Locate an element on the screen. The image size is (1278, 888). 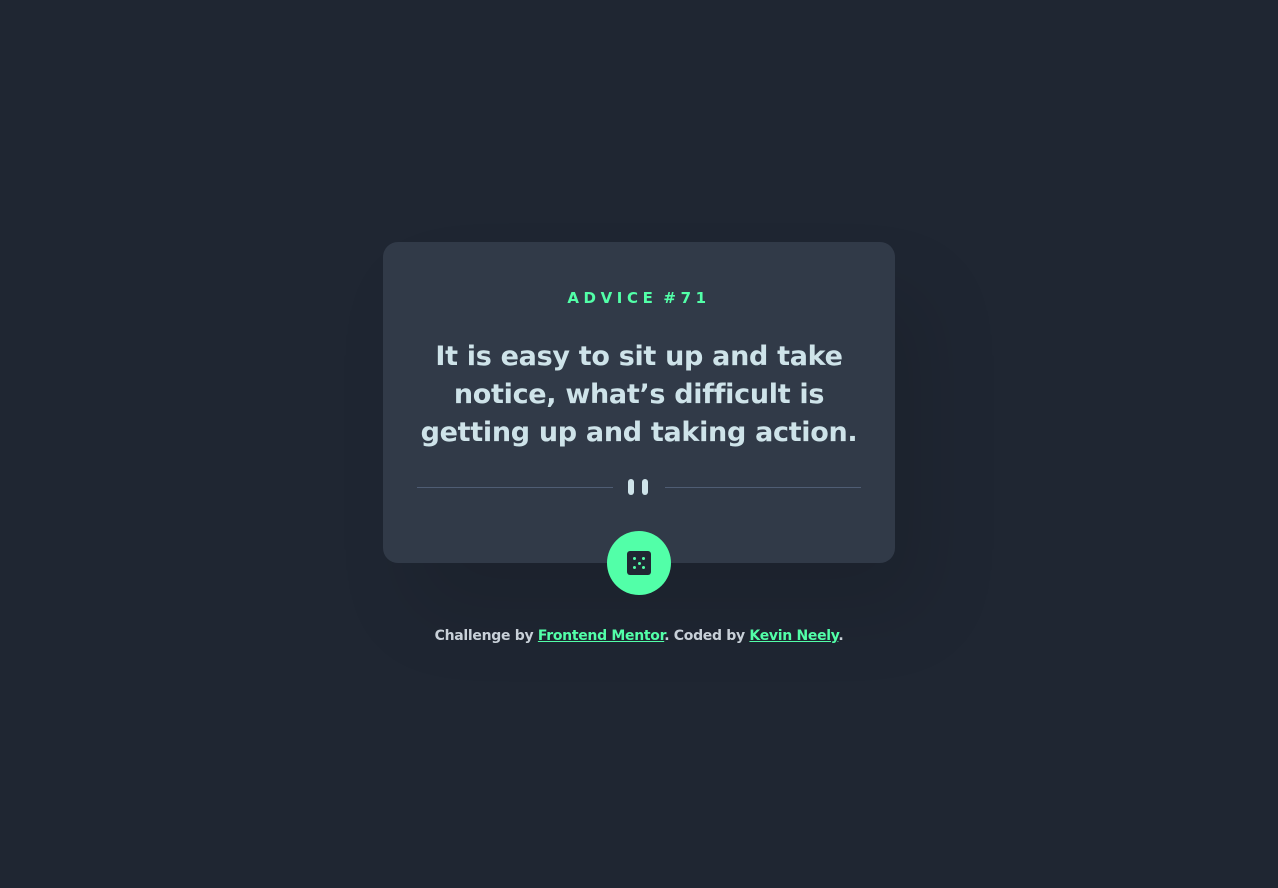
attribution-prefix: Challenge by is located at coordinates (486, 636).